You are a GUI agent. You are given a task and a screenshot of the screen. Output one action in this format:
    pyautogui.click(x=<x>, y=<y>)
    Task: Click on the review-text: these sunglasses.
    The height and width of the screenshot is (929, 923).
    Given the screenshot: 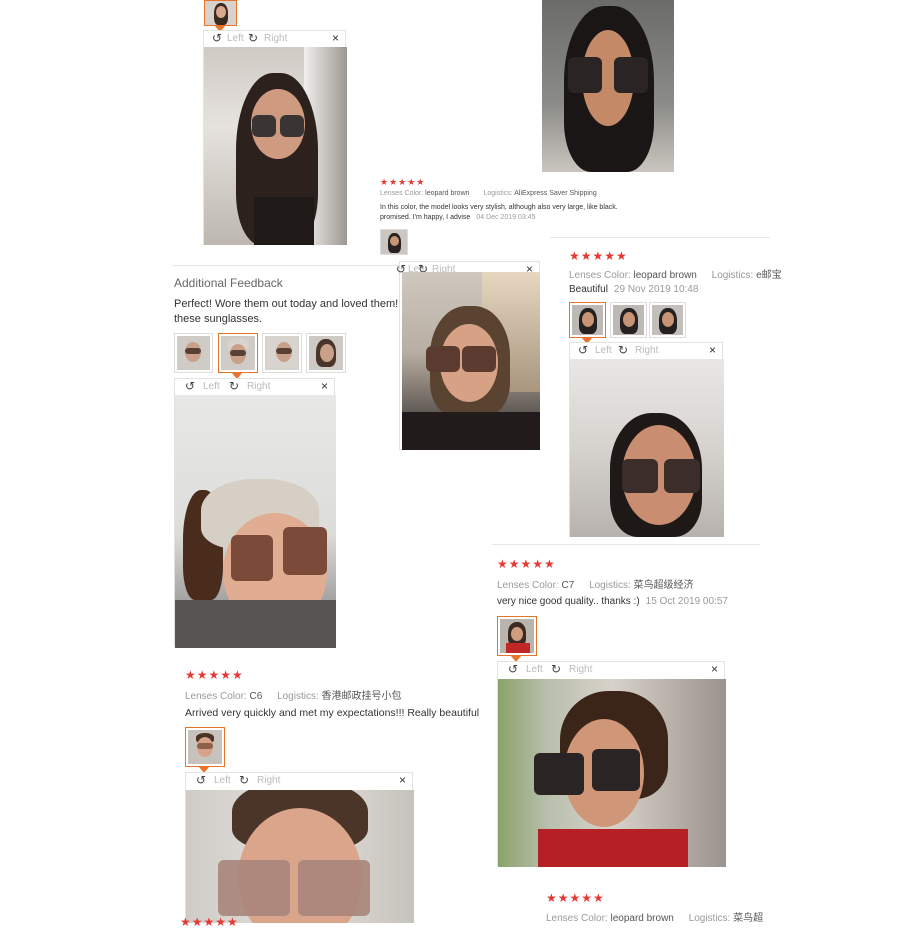 What is the action you would take?
    pyautogui.click(x=218, y=319)
    